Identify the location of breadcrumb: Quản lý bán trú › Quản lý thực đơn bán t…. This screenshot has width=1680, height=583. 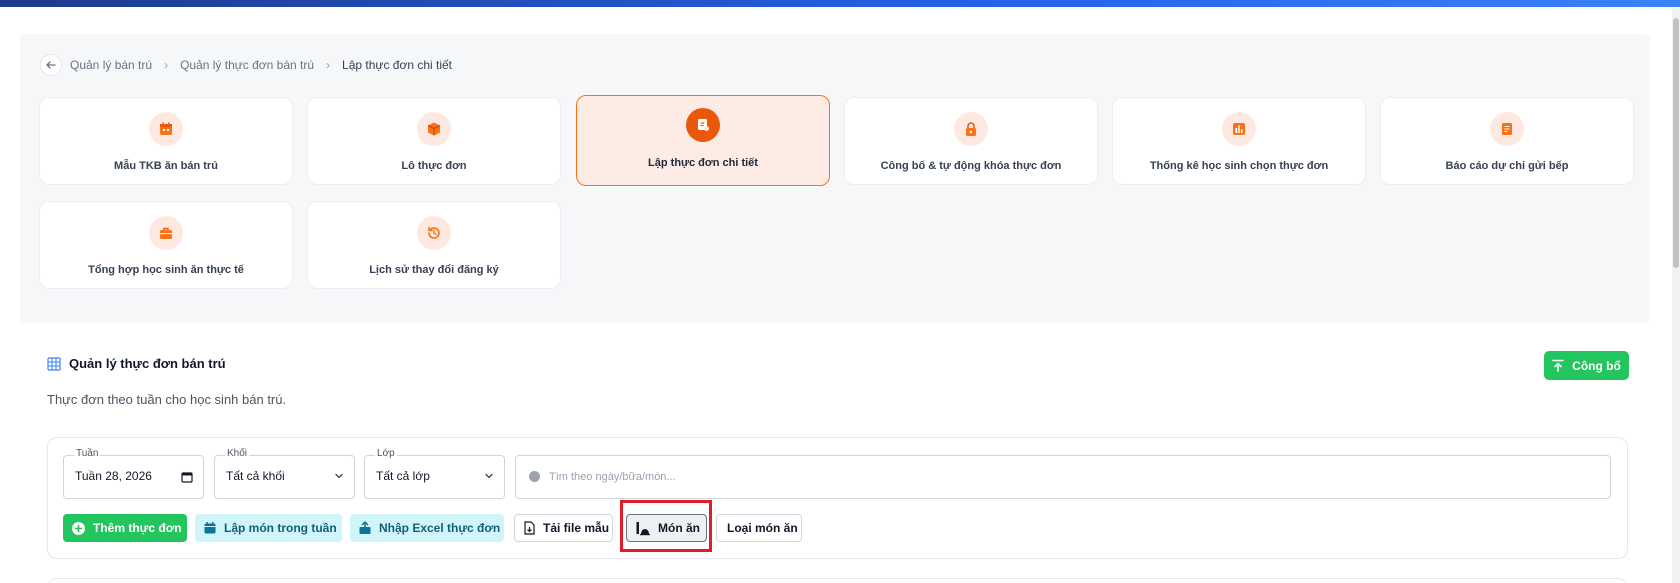
(246, 65).